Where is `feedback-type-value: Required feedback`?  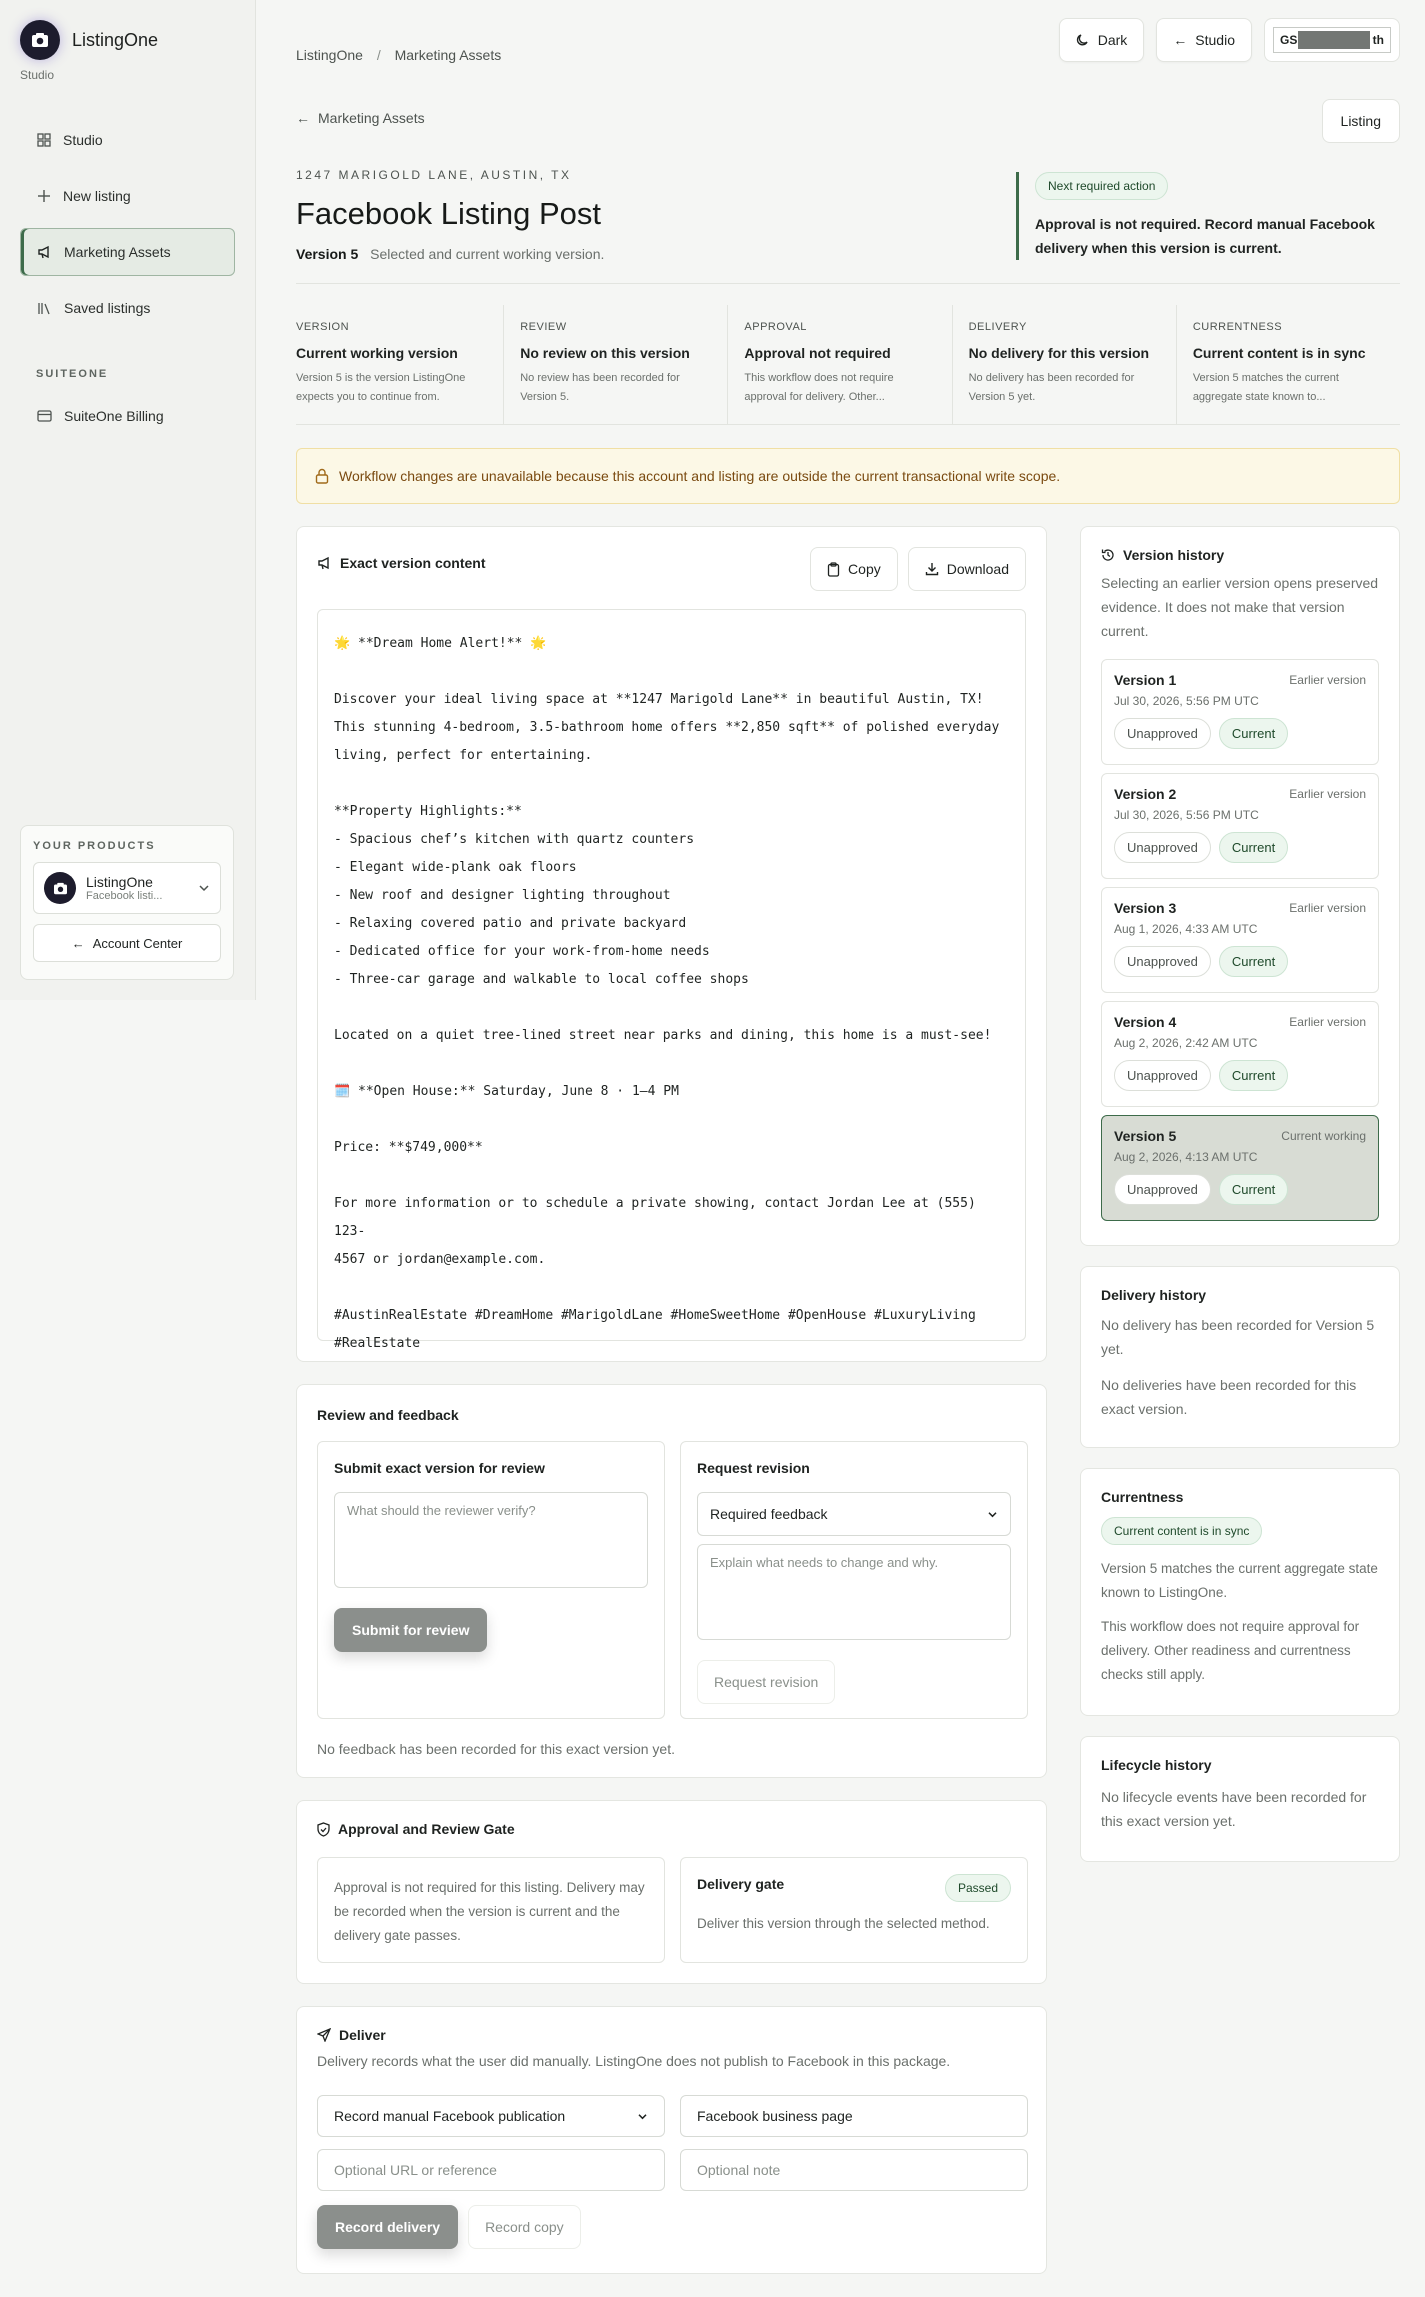
feedback-type-value: Required feedback is located at coordinates (769, 1514).